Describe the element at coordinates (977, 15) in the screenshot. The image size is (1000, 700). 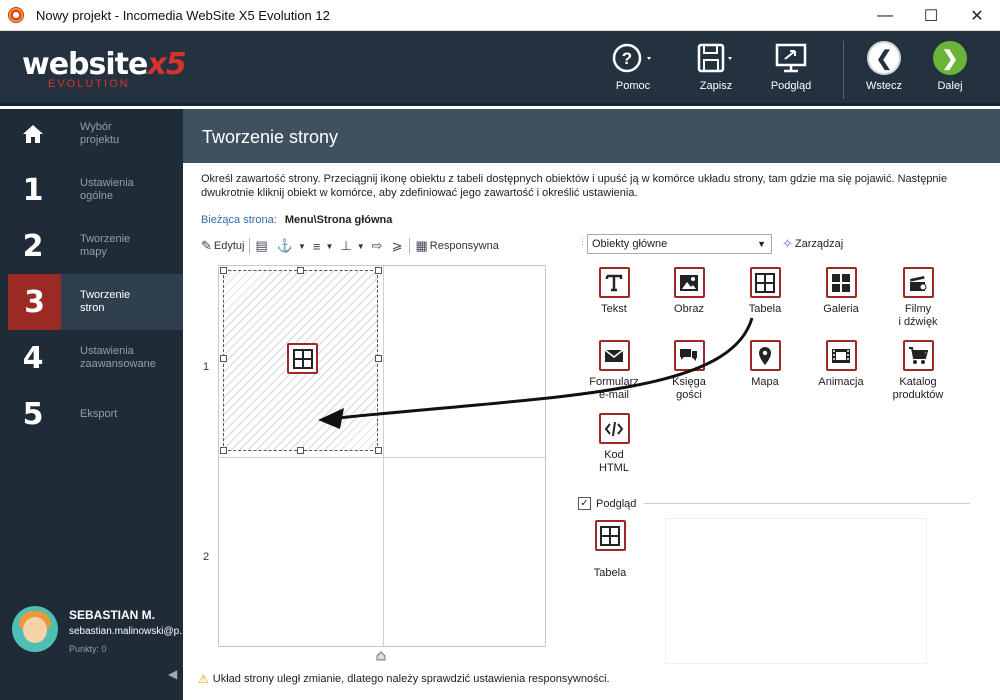
I see `close-button: ✕` at that location.